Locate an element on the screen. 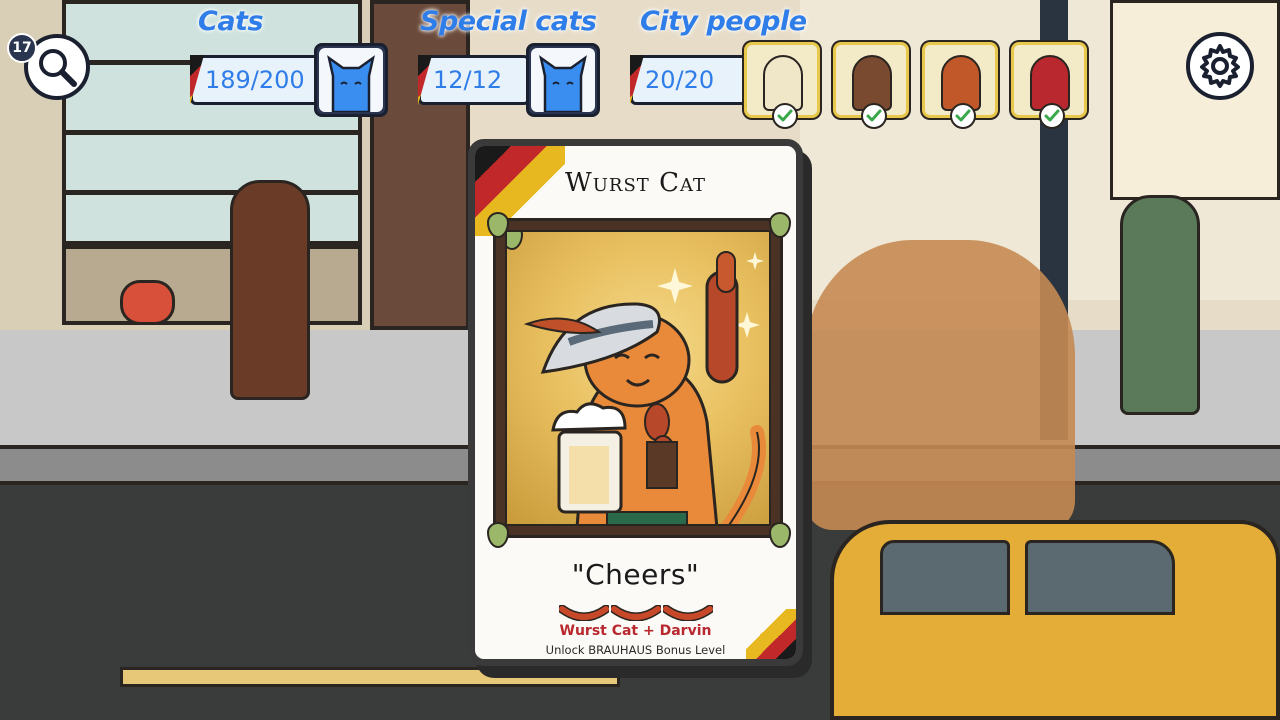 Image resolution: width=1280 pixels, height=720 pixels. wurst-cat-illustration is located at coordinates (638, 378).